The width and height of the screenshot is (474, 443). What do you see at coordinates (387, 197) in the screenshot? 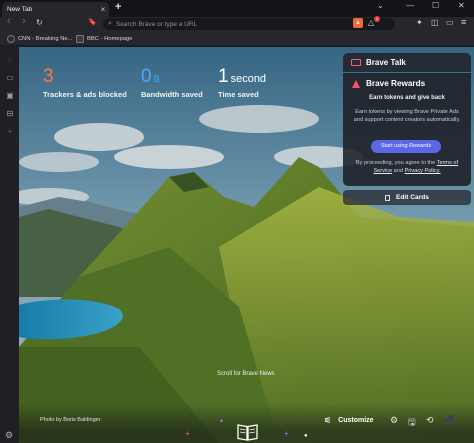
I see `edit-cards-icon` at bounding box center [387, 197].